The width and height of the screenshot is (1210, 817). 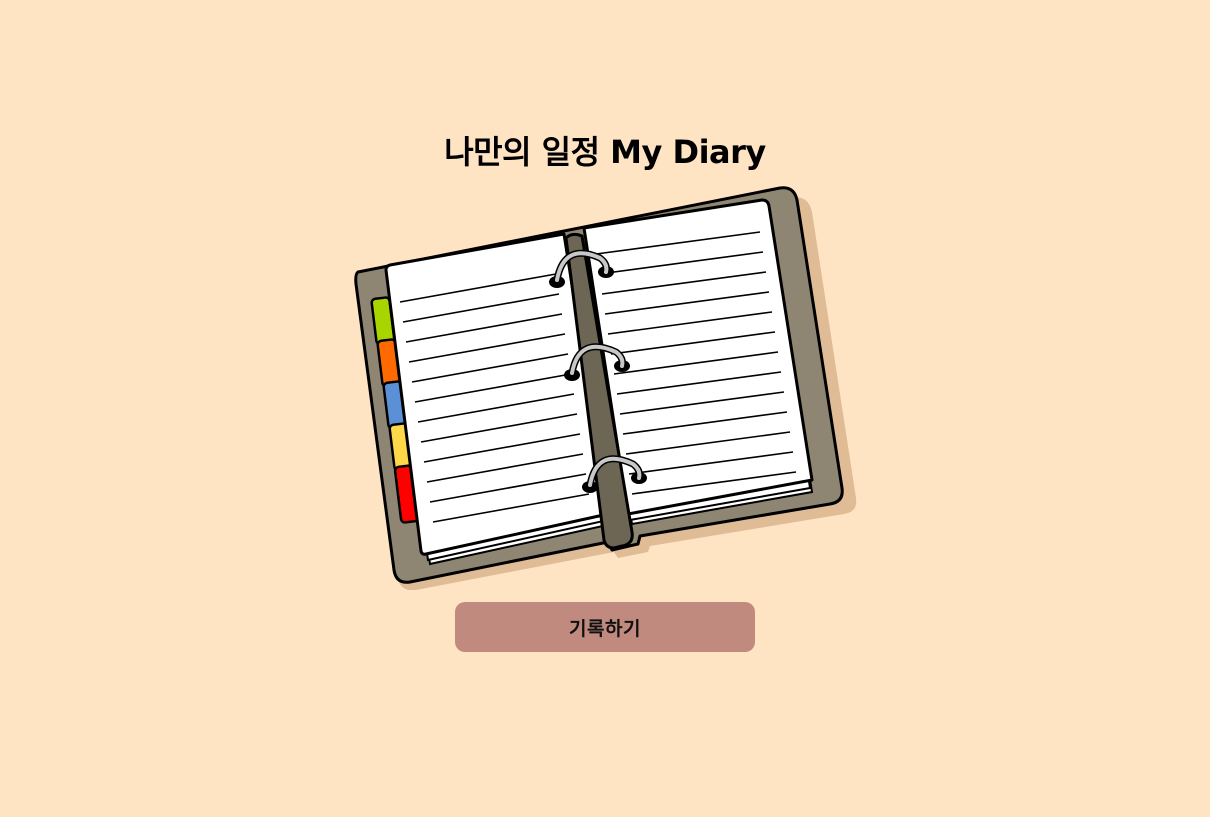 What do you see at coordinates (605, 627) in the screenshot?
I see `record-button: 기록하기` at bounding box center [605, 627].